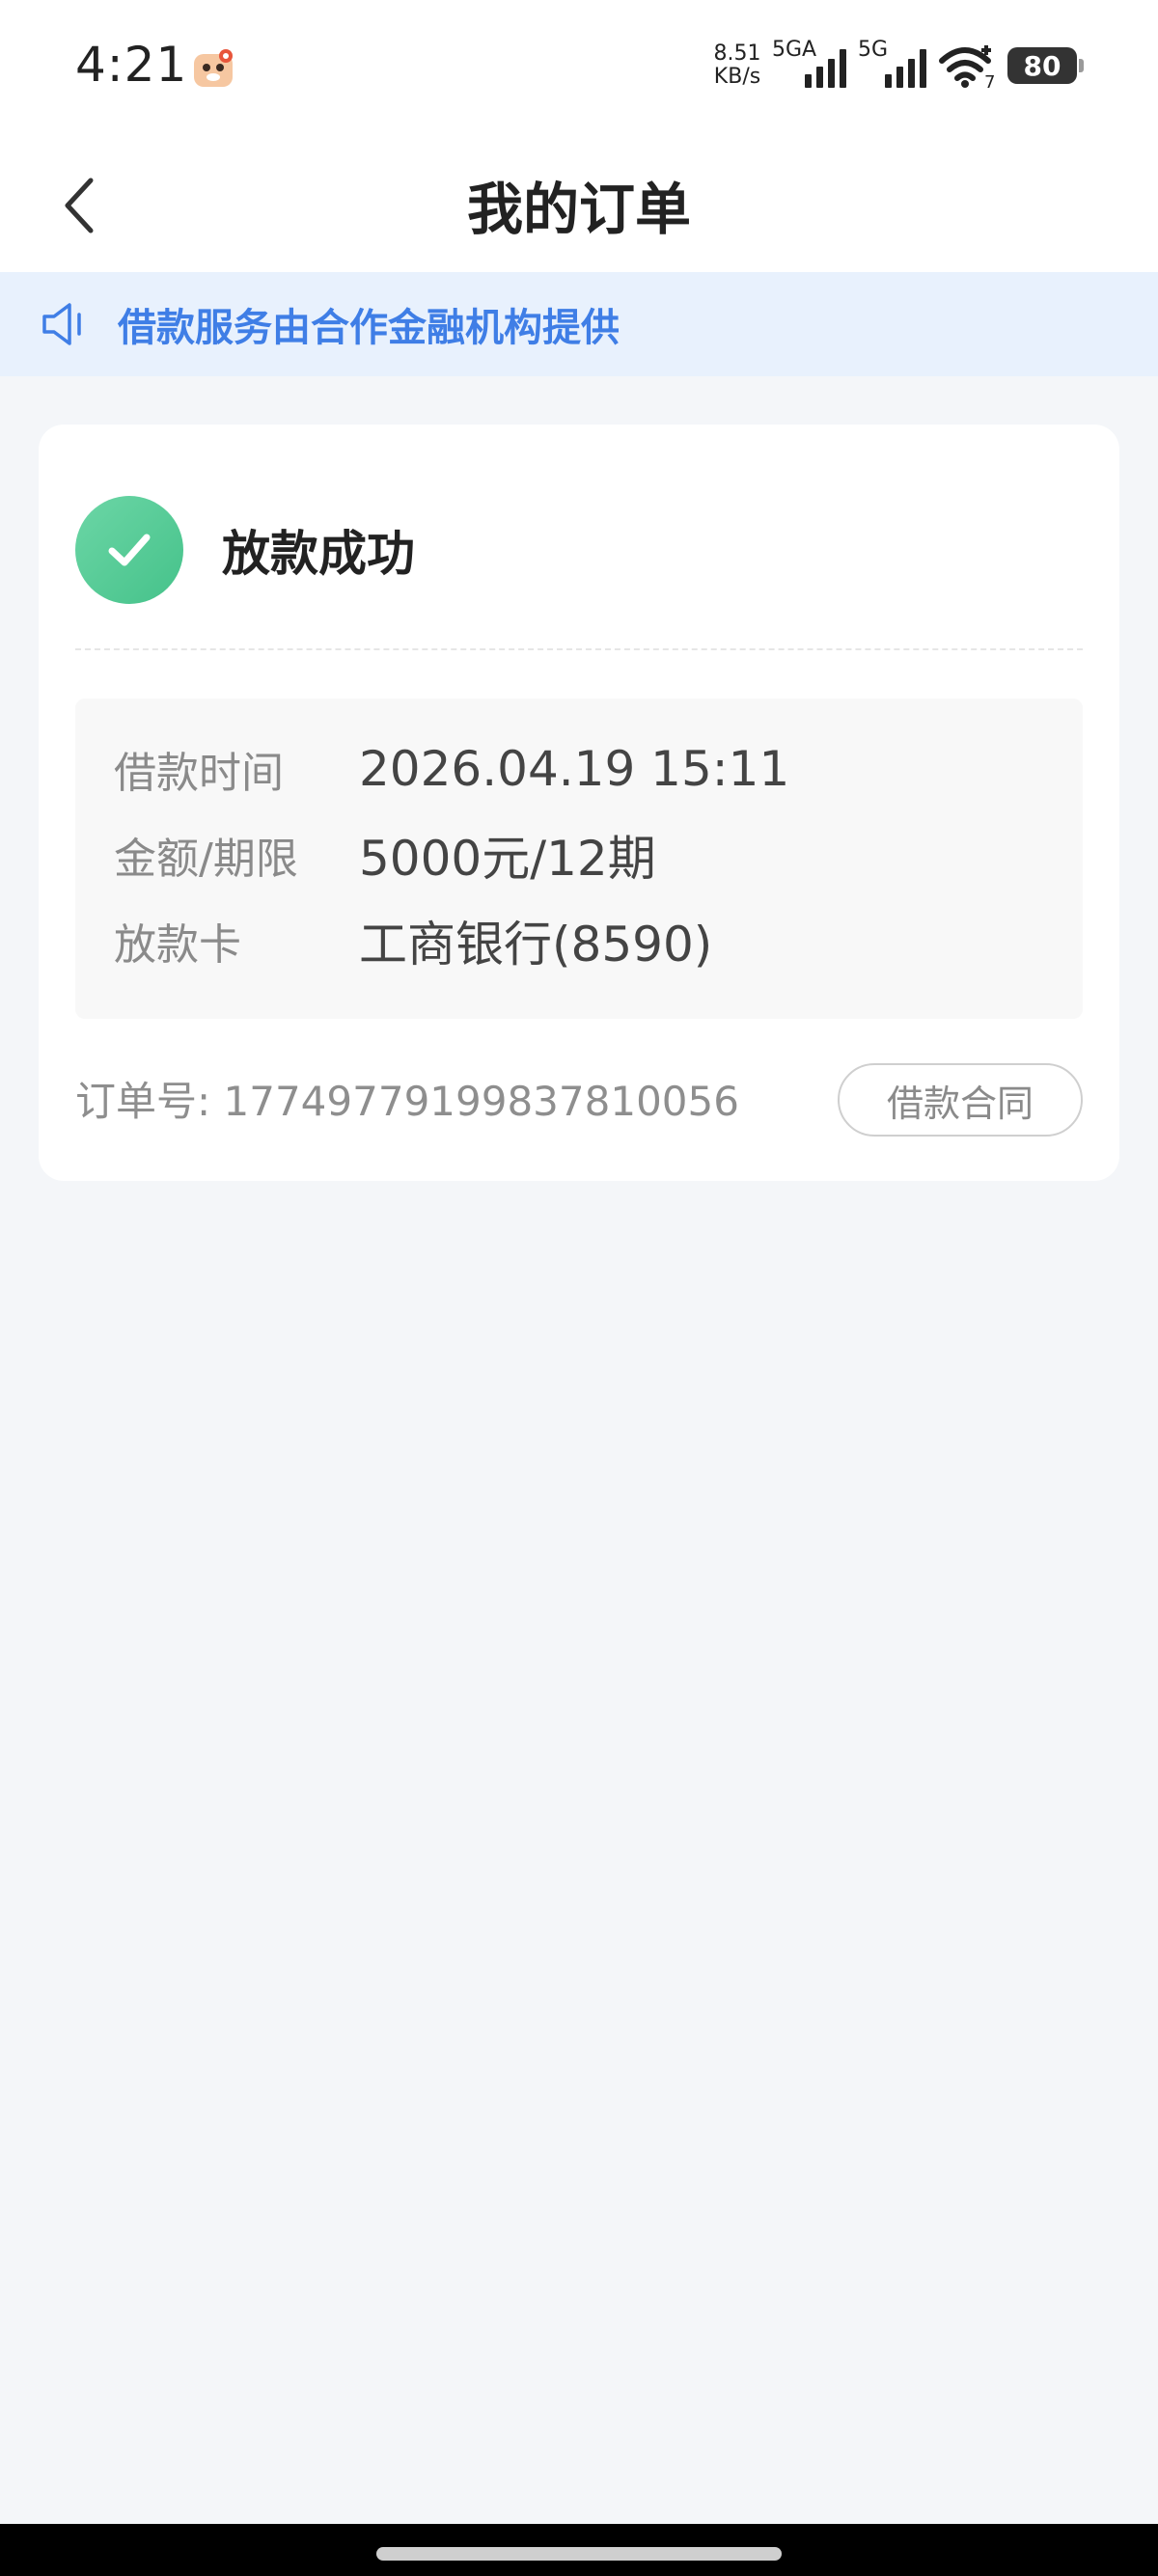 This screenshot has height=2576, width=1158. Describe the element at coordinates (737, 65) in the screenshot. I see `network-speed: 8.51 KB/s` at that location.